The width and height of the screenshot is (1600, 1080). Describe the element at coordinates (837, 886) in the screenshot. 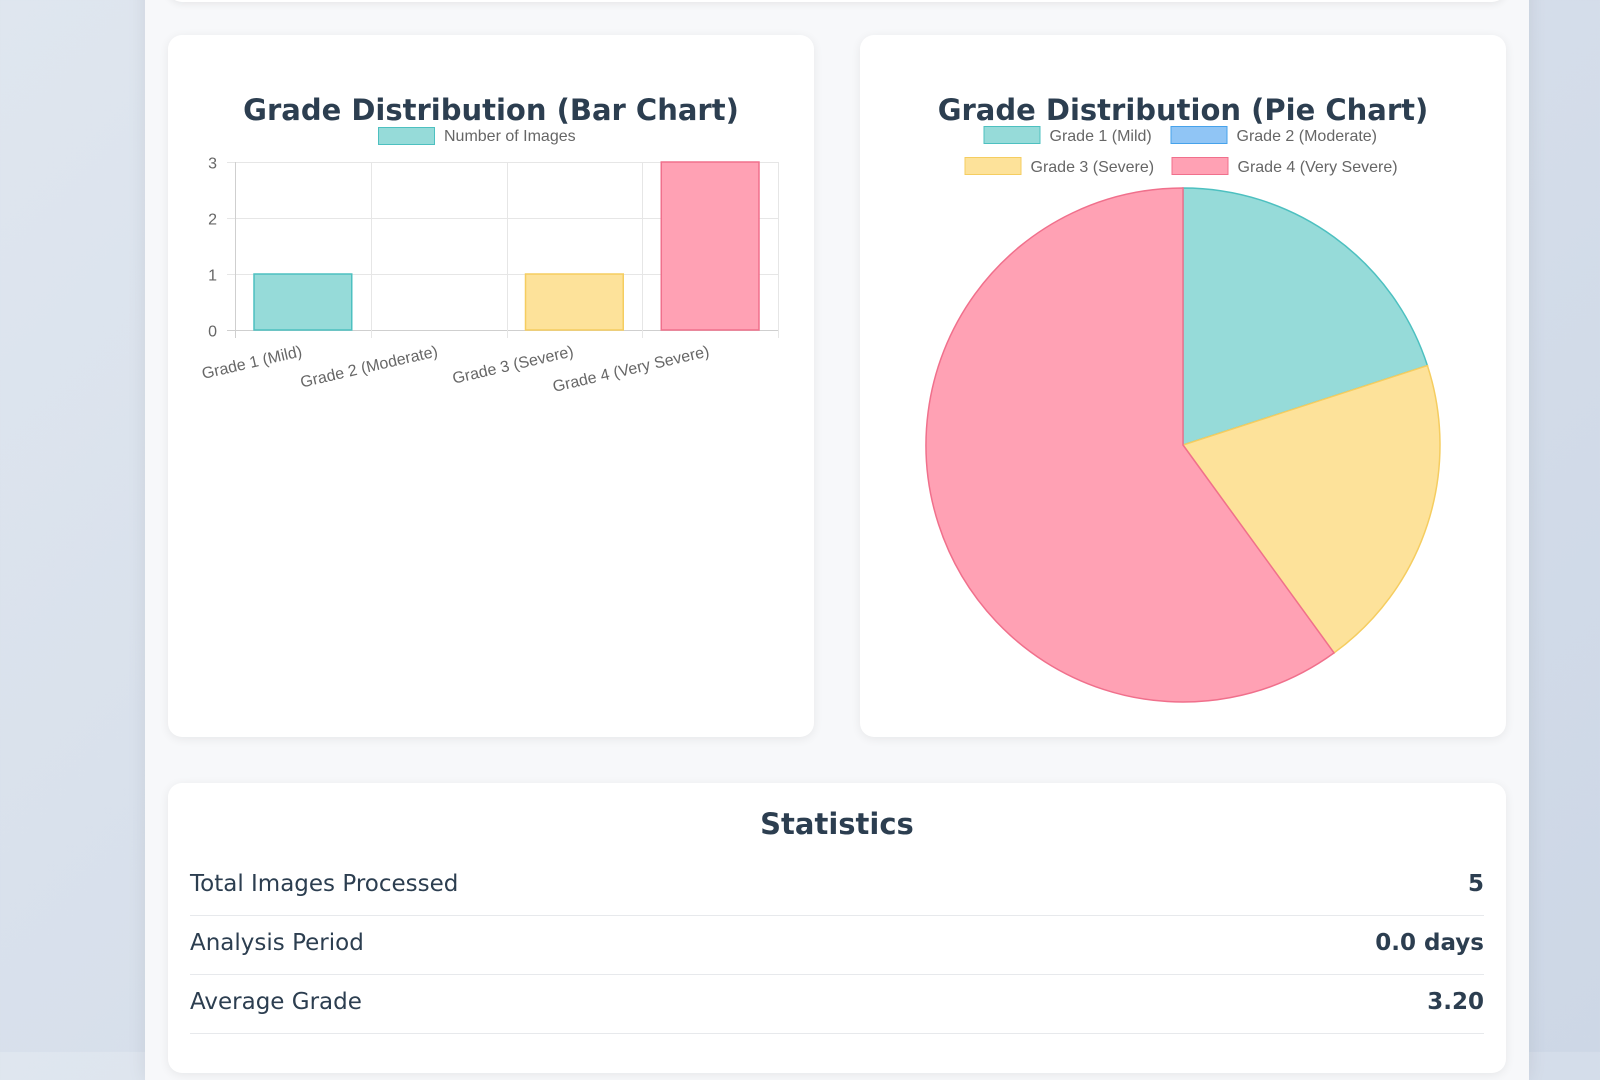

I see `stat-row-total-images: Total Images Processed 5` at that location.